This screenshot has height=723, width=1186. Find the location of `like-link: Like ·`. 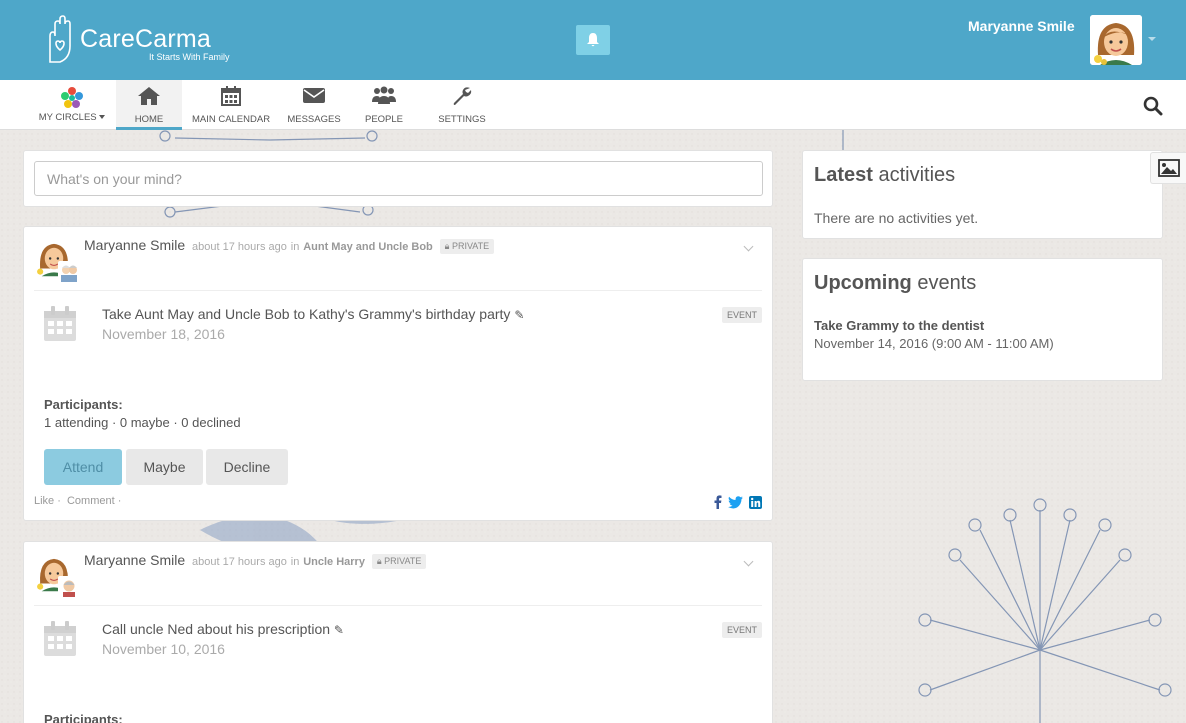

like-link: Like · is located at coordinates (47, 501).